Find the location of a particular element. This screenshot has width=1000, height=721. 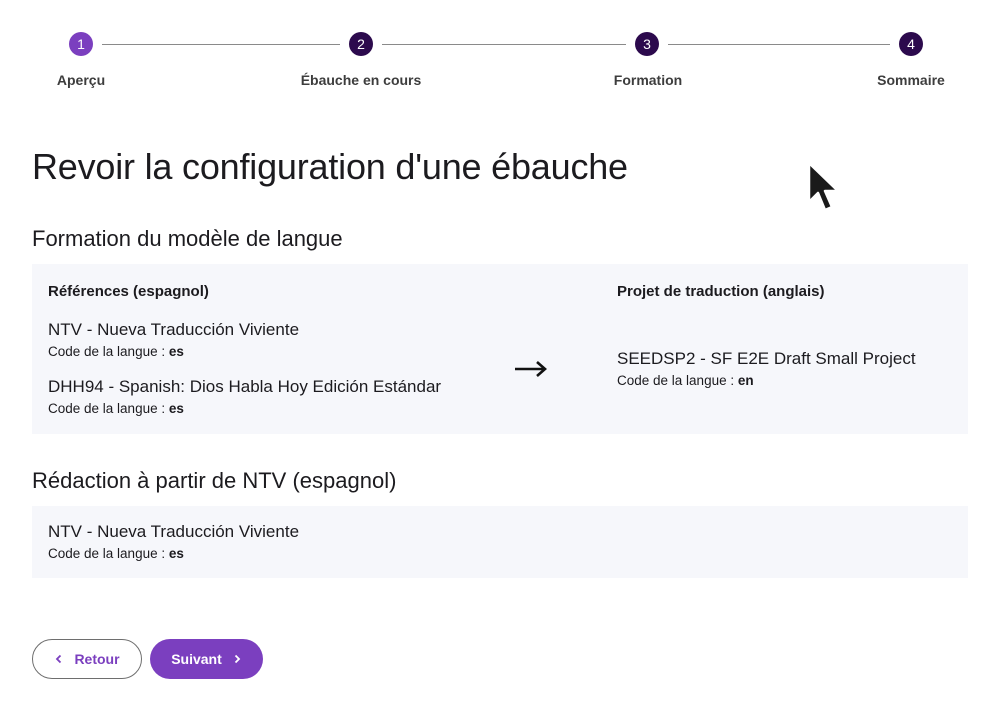

source-heading: Références (espagnol) is located at coordinates (128, 291).